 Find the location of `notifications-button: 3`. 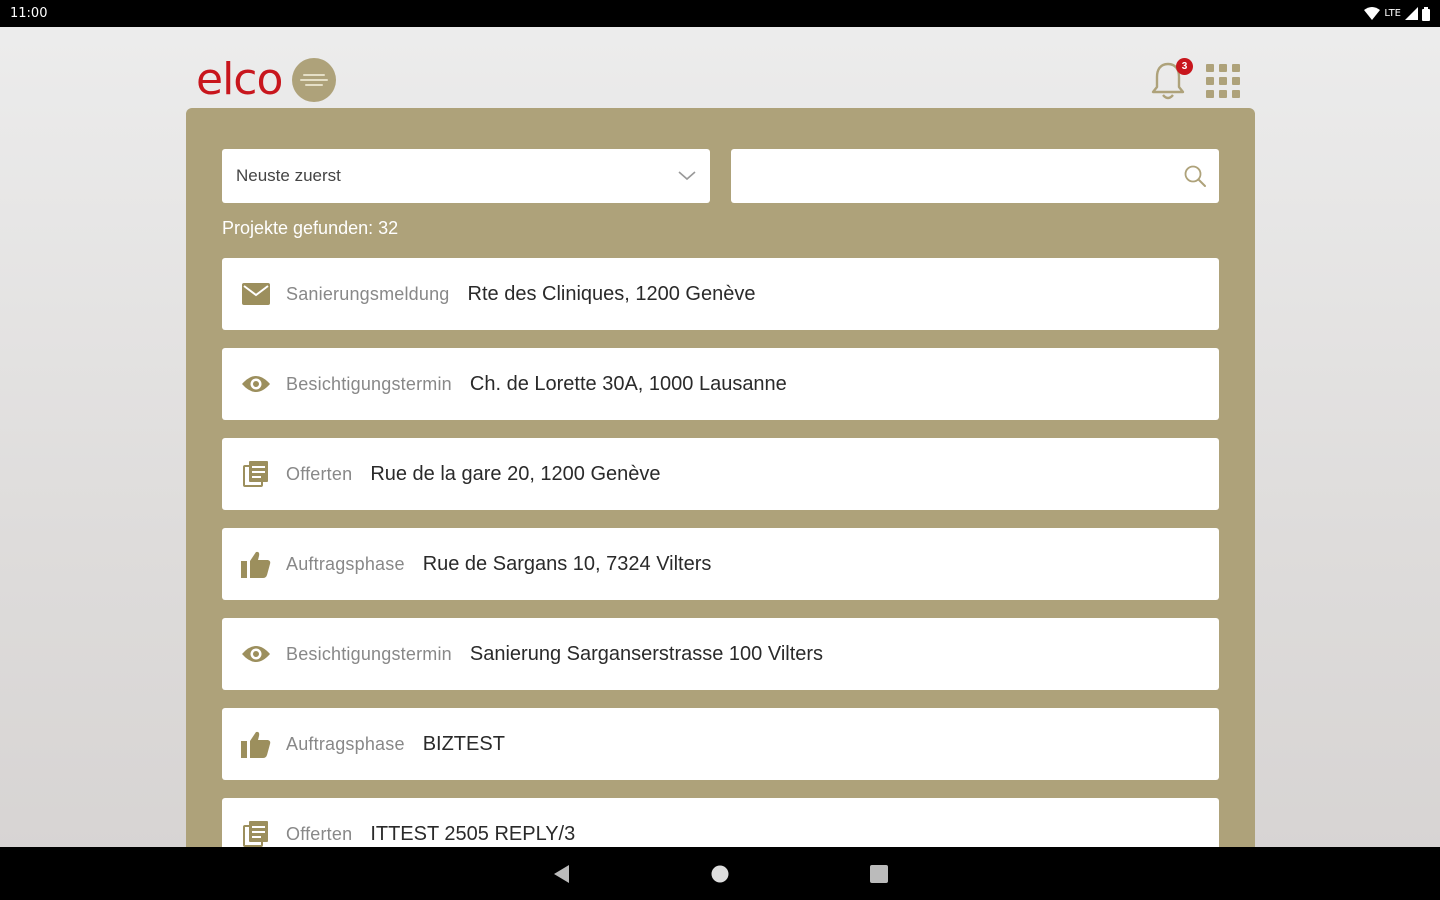

notifications-button: 3 is located at coordinates (1171, 80).